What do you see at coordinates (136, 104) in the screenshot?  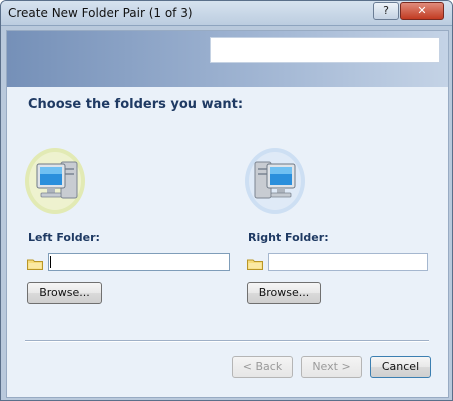 I see `page-heading: Choose the folders you want:` at bounding box center [136, 104].